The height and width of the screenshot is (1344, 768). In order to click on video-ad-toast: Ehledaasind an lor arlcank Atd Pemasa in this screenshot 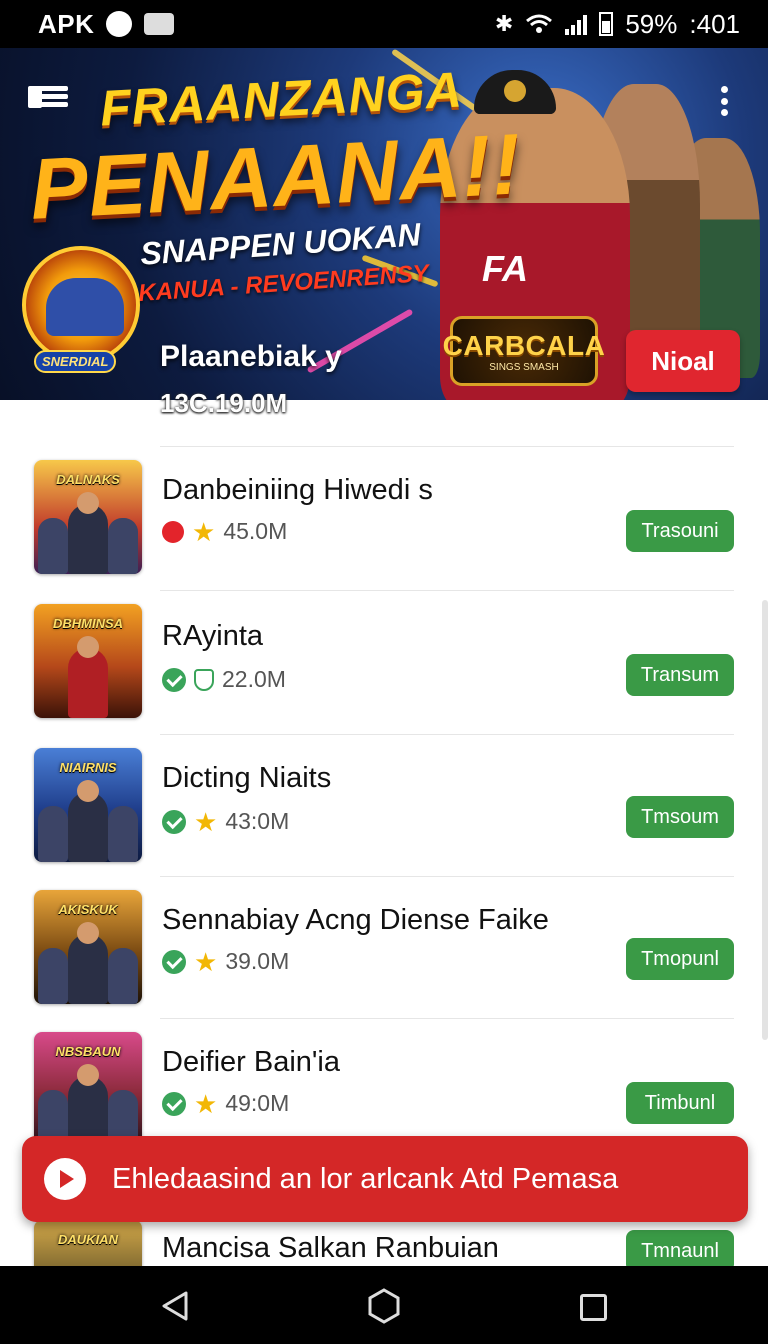, I will do `click(385, 1179)`.